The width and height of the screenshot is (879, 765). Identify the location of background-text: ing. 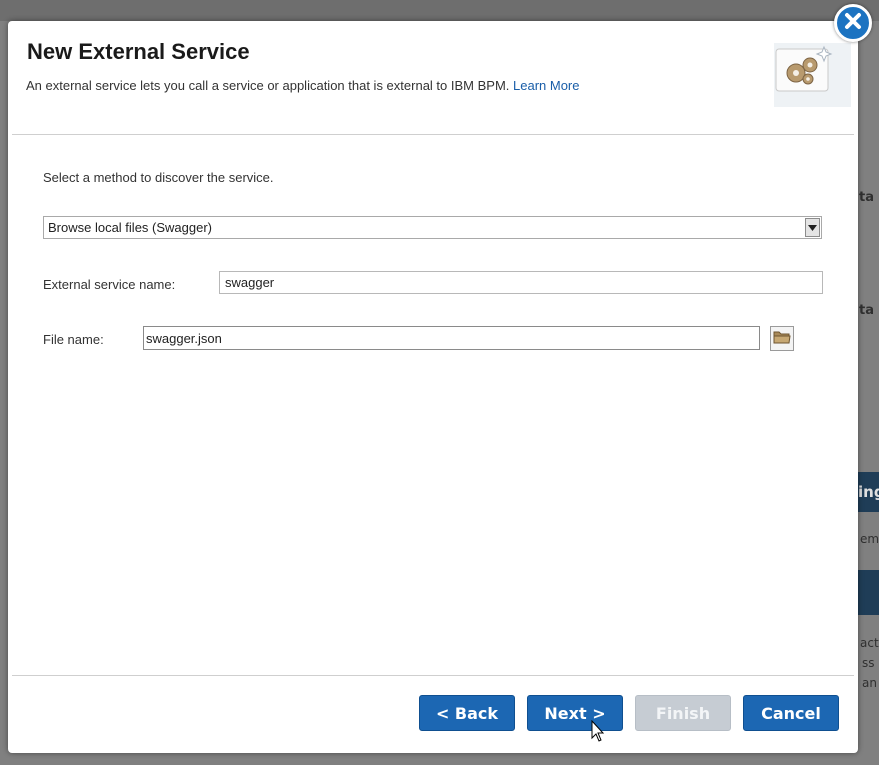
(868, 492).